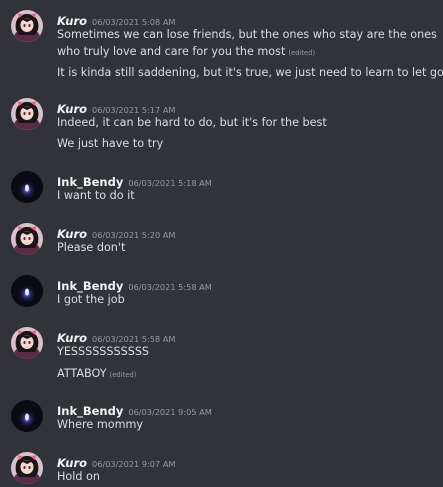 This screenshot has width=443, height=487. What do you see at coordinates (103, 351) in the screenshot?
I see `message-text: YESSSSSSSSSSS` at bounding box center [103, 351].